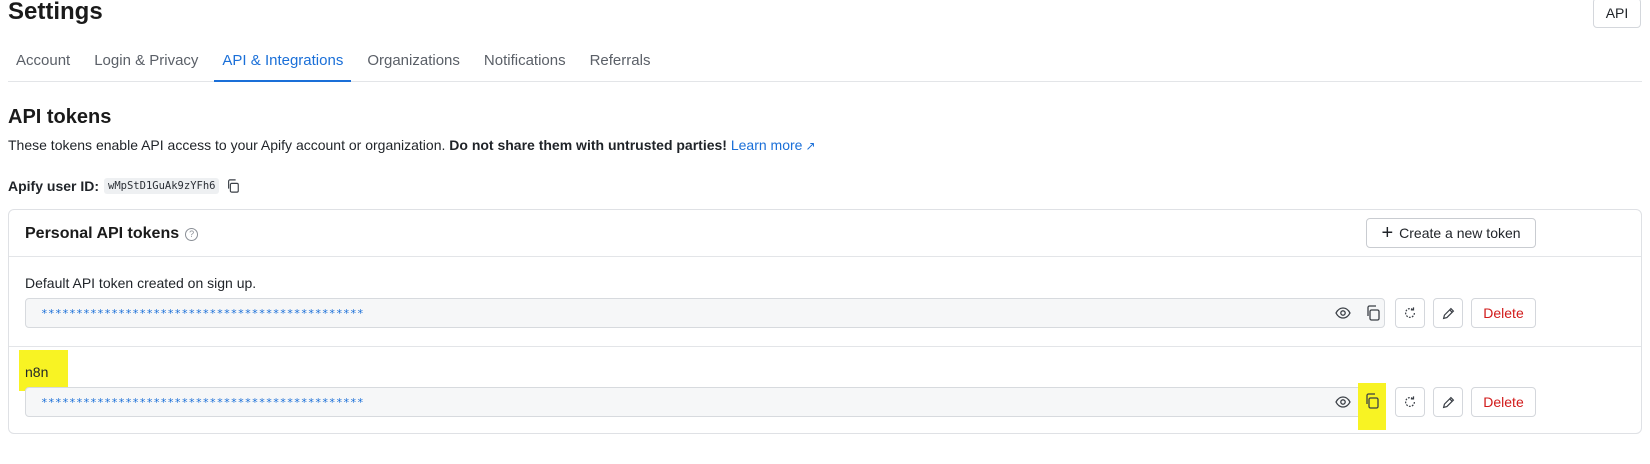 This screenshot has height=464, width=1650. I want to click on learn-more-link: Learn more ↗, so click(773, 145).